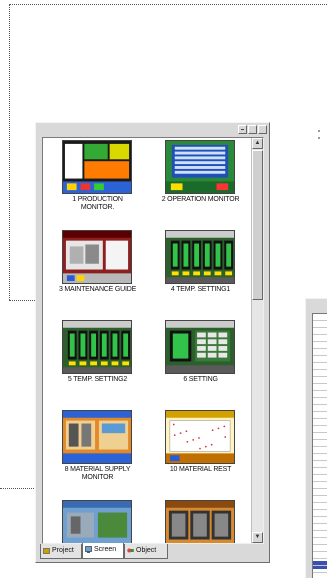  I want to click on screen-label: 4 TEMP. SETTING1, so click(200, 289).